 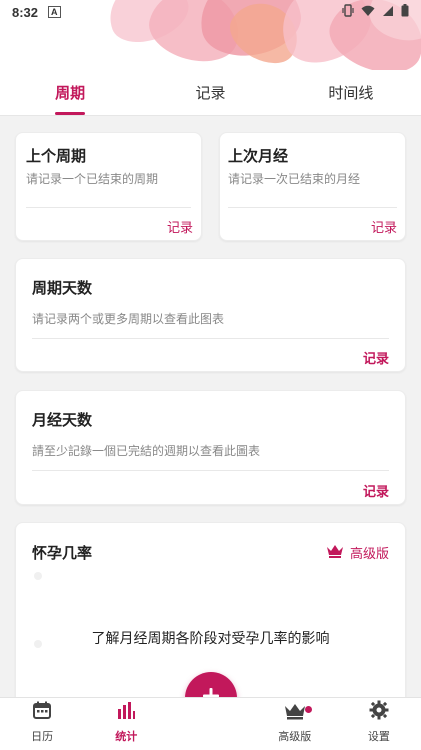 I want to click on status-time: 8:32, so click(x=25, y=12).